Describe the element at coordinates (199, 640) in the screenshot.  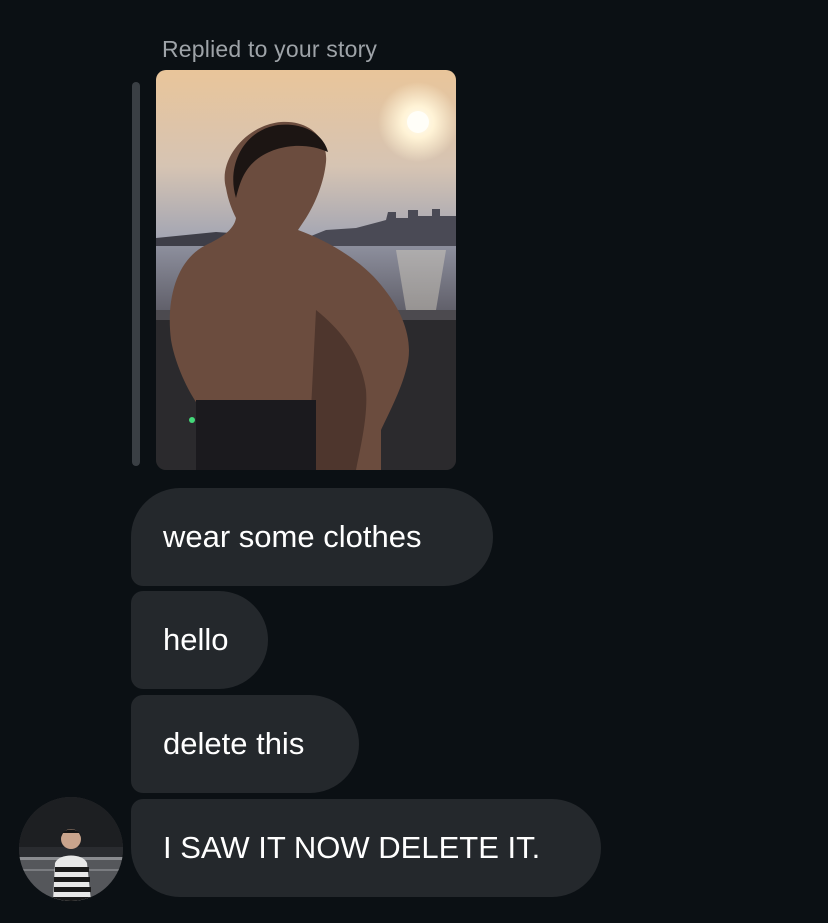
I see `message-bubble: hello` at that location.